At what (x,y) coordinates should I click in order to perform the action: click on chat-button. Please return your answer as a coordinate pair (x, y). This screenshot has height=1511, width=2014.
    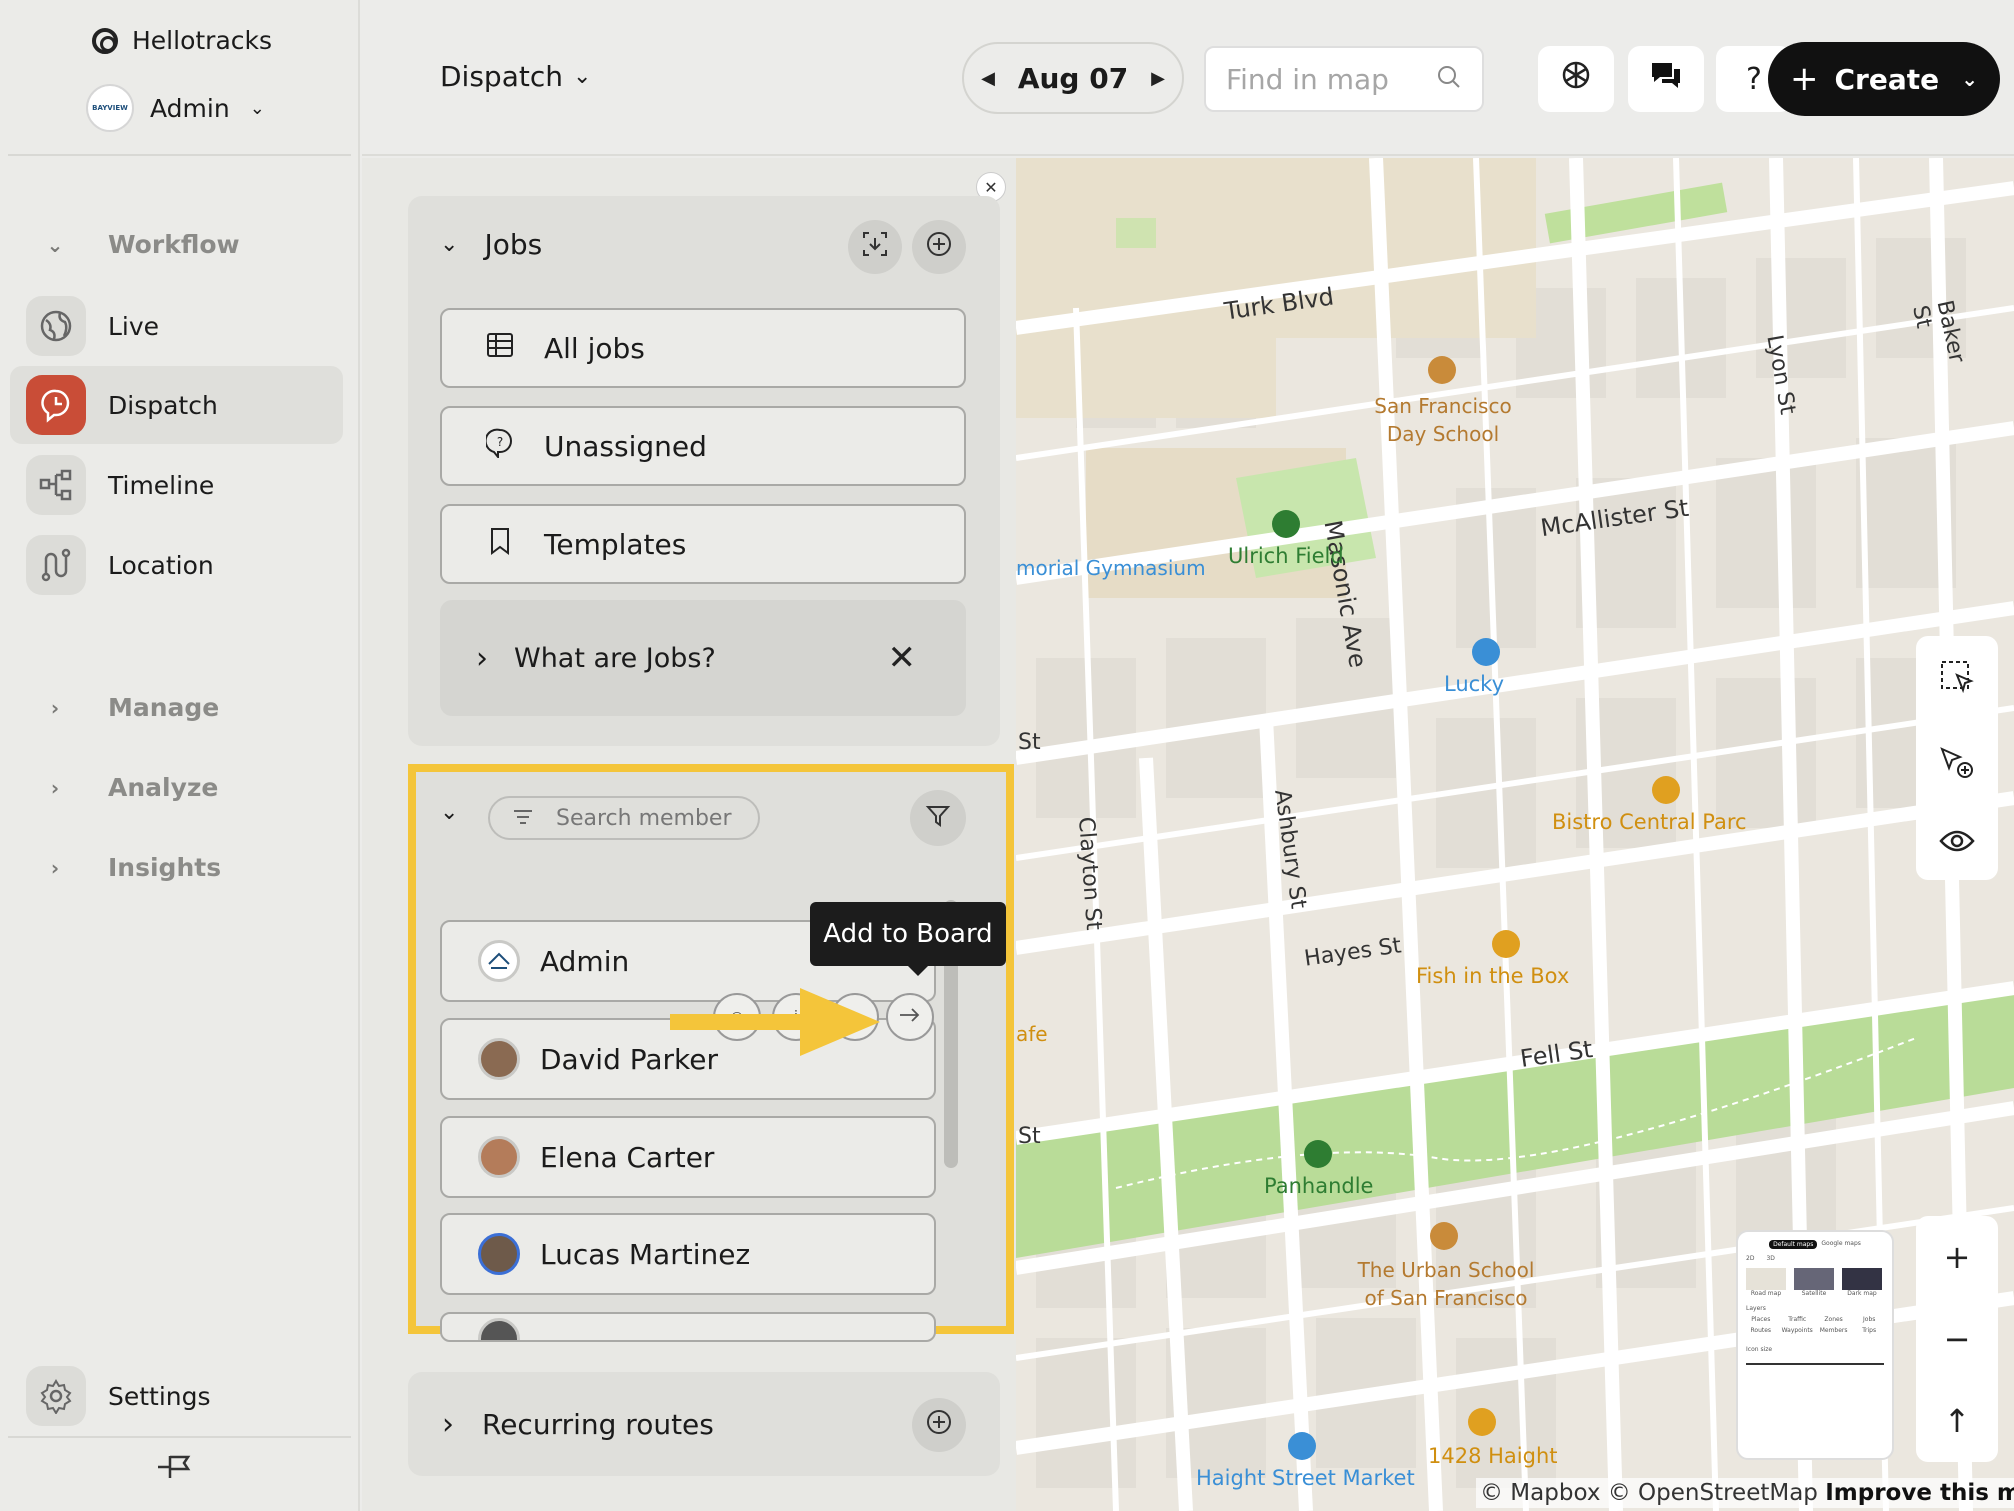
    Looking at the image, I should click on (1666, 79).